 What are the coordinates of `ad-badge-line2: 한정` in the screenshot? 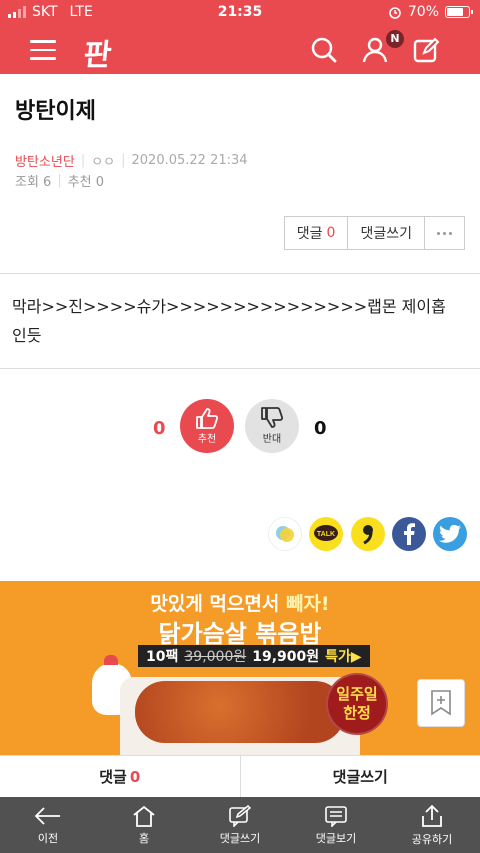 It's located at (357, 713).